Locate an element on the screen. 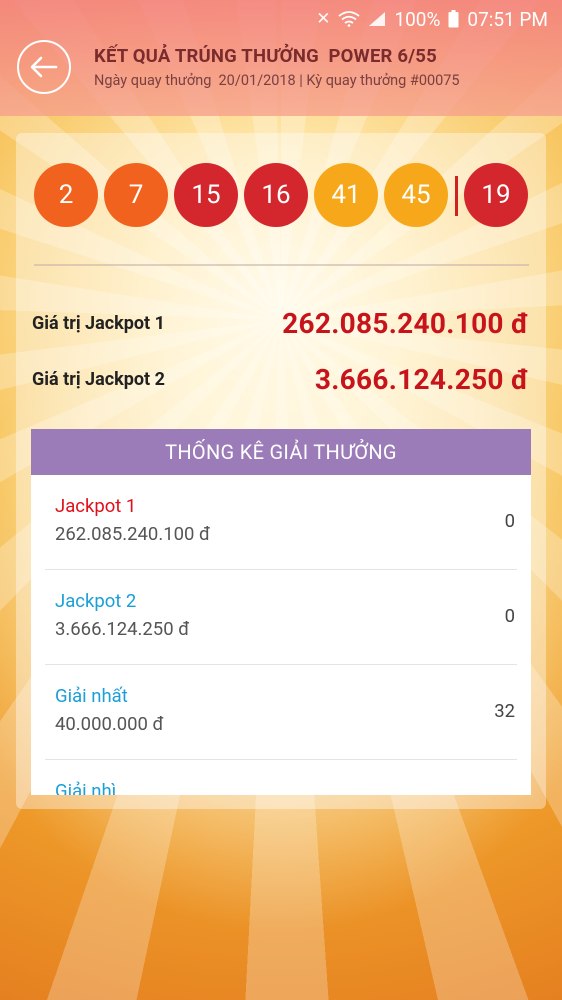 The image size is (562, 1000). number-ball: 45 is located at coordinates (416, 195).